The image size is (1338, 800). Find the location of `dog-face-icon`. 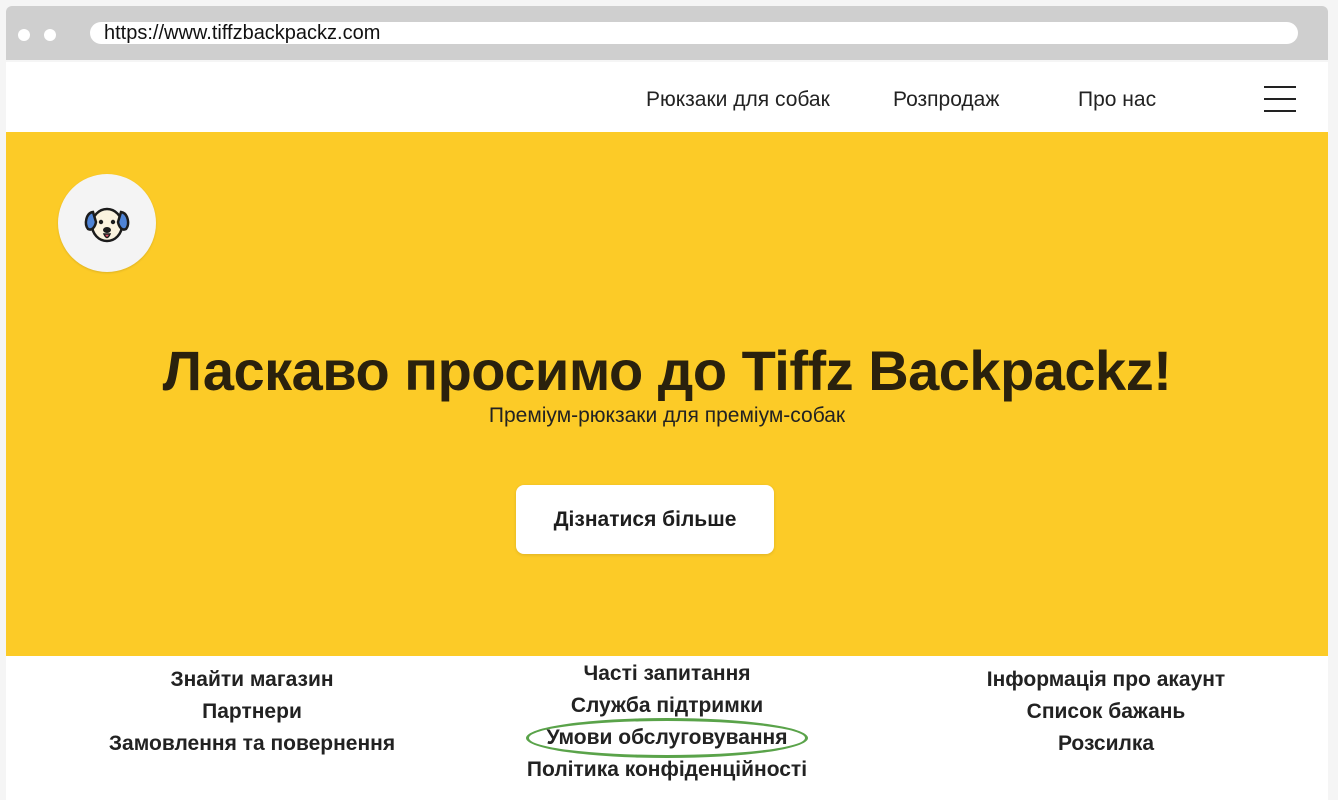

dog-face-icon is located at coordinates (107, 225).